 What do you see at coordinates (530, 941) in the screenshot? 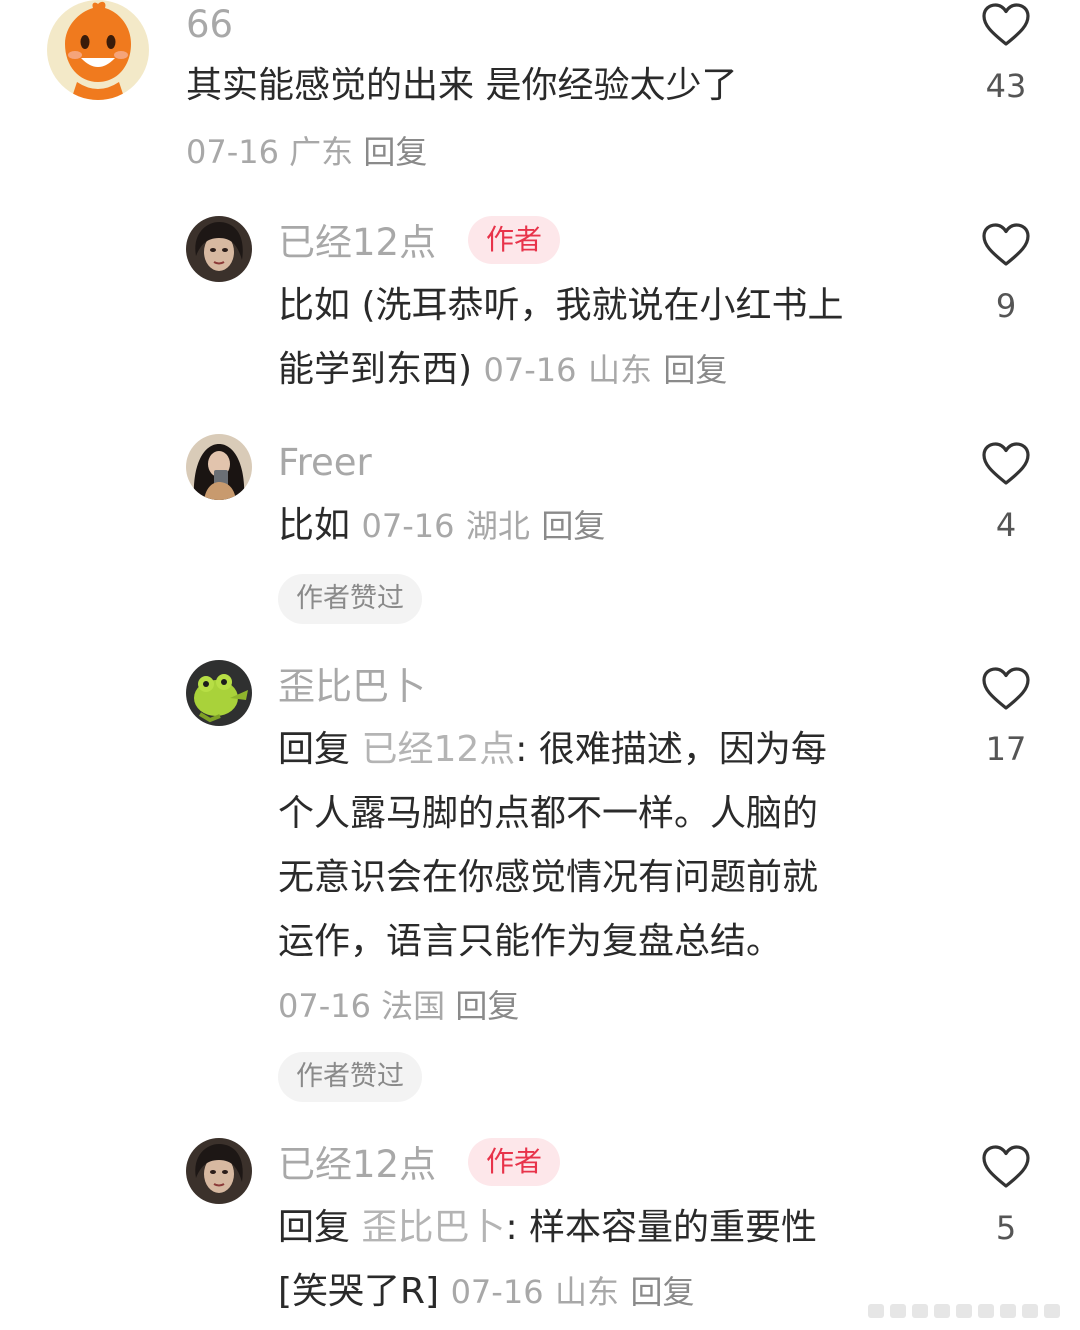
I see `comment-text: 运作，语言只能作为复盘总结。` at bounding box center [530, 941].